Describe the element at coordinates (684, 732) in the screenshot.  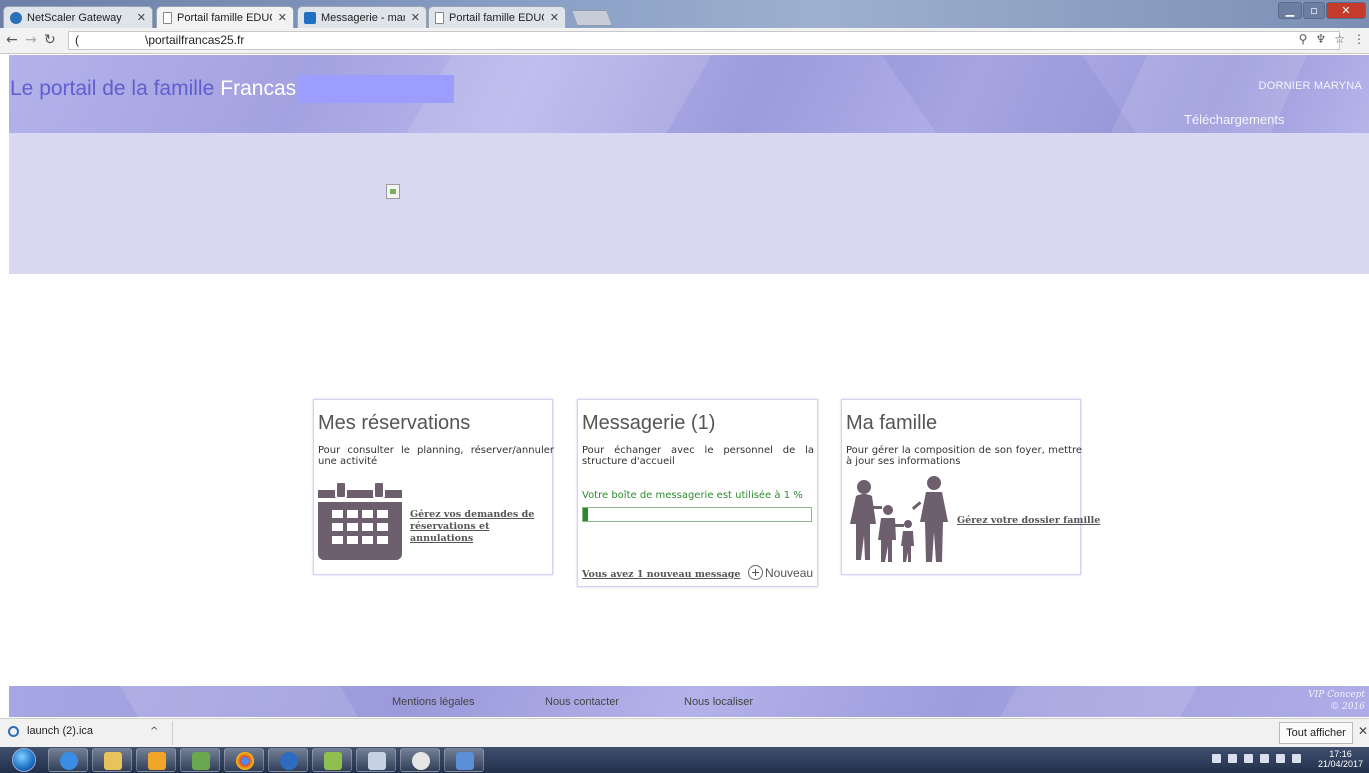
I see `download-bar: launch (2).ica ^ Tout afficher ✕` at that location.